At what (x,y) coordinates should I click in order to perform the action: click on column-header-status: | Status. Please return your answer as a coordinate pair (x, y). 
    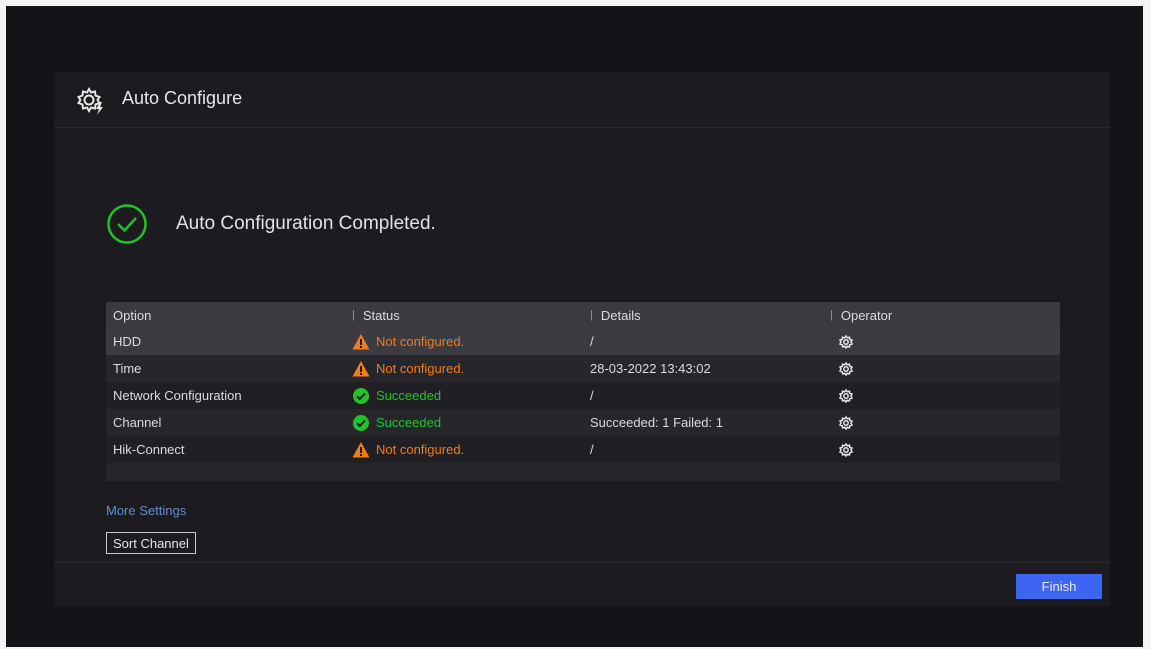
    Looking at the image, I should click on (376, 315).